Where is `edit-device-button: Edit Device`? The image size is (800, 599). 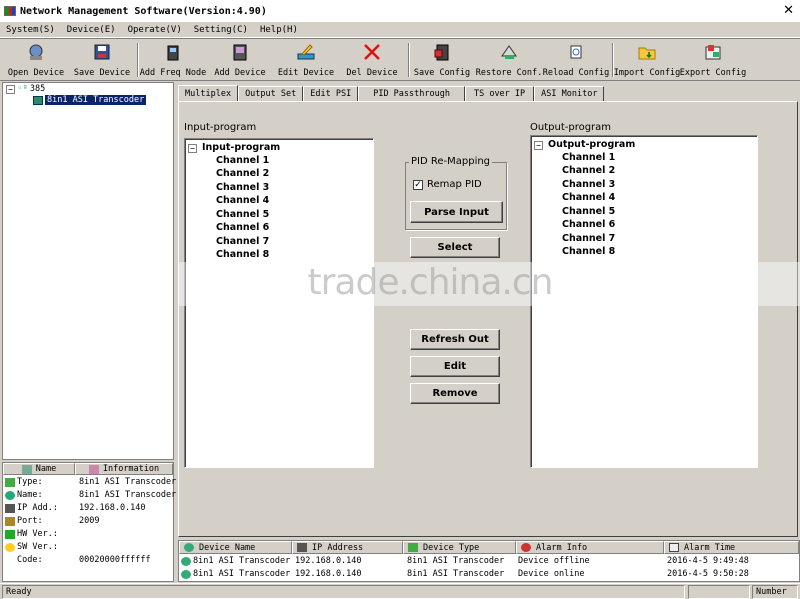 edit-device-button: Edit Device is located at coordinates (306, 60).